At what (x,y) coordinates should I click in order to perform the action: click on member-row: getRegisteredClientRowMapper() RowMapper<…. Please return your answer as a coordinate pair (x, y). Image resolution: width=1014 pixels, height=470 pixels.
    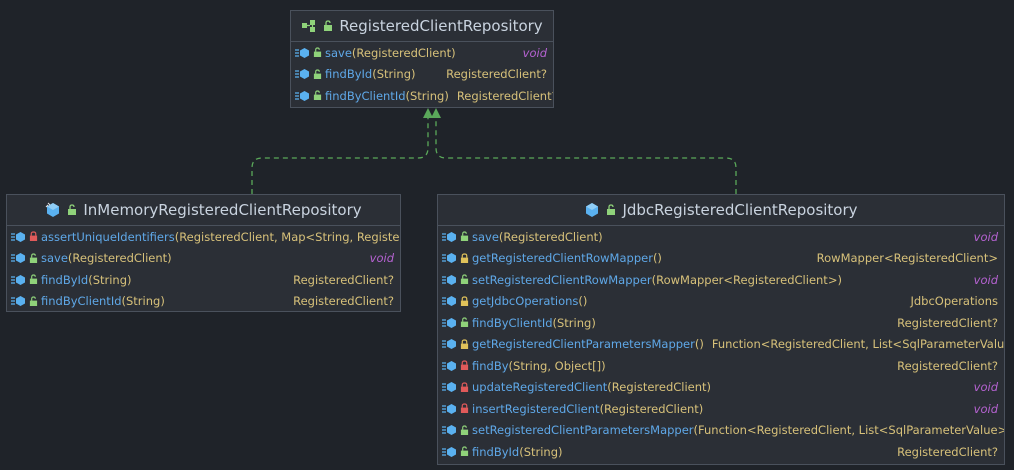
    Looking at the image, I should click on (721, 259).